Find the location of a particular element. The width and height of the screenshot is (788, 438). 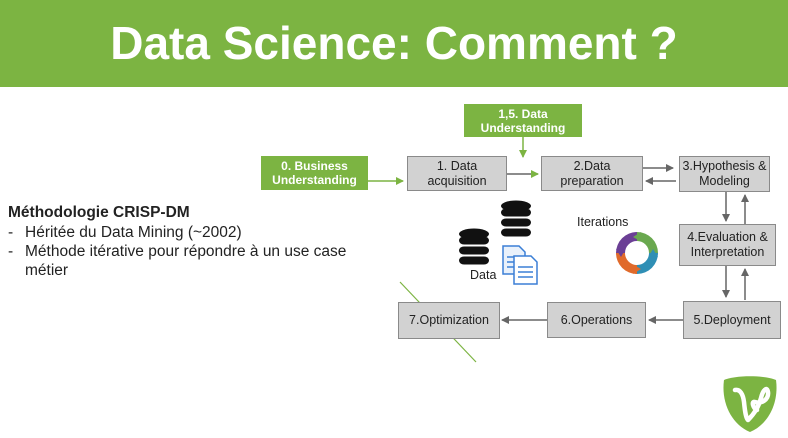

data-label: Data is located at coordinates (483, 275).